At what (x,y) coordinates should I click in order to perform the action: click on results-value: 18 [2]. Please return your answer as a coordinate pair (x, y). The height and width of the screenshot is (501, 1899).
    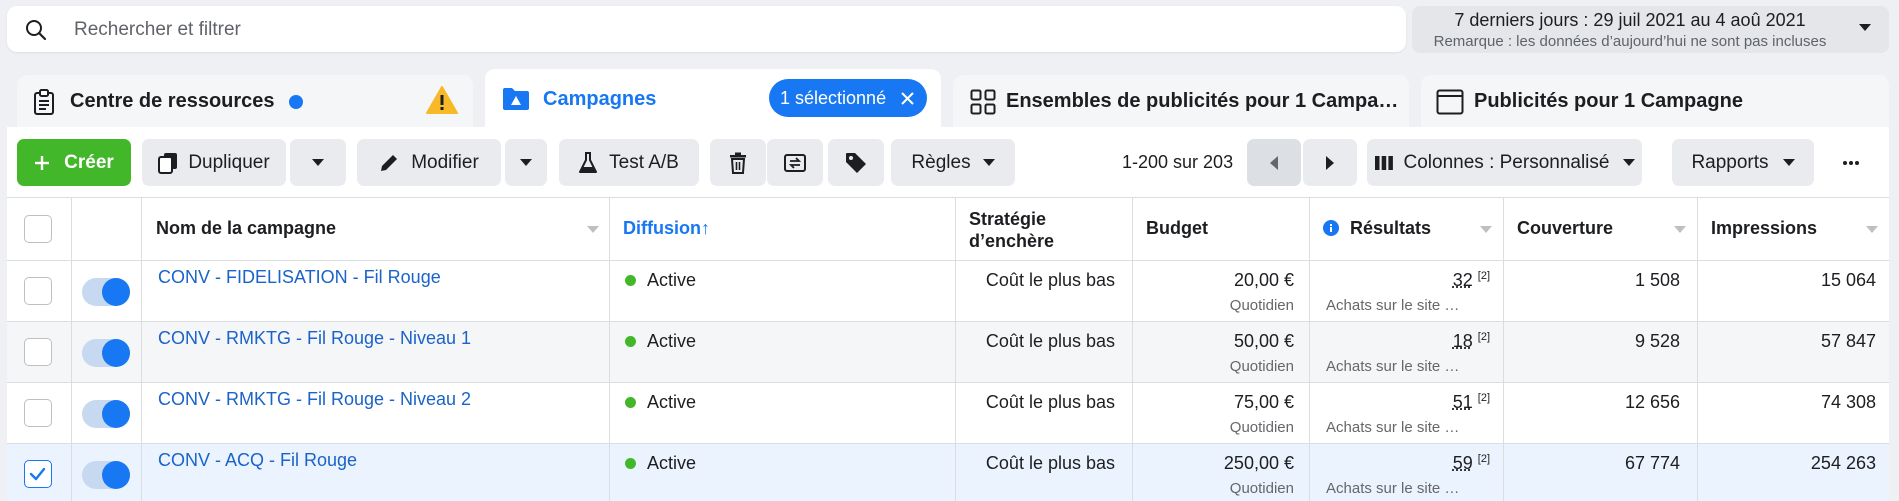
    Looking at the image, I should click on (1405, 341).